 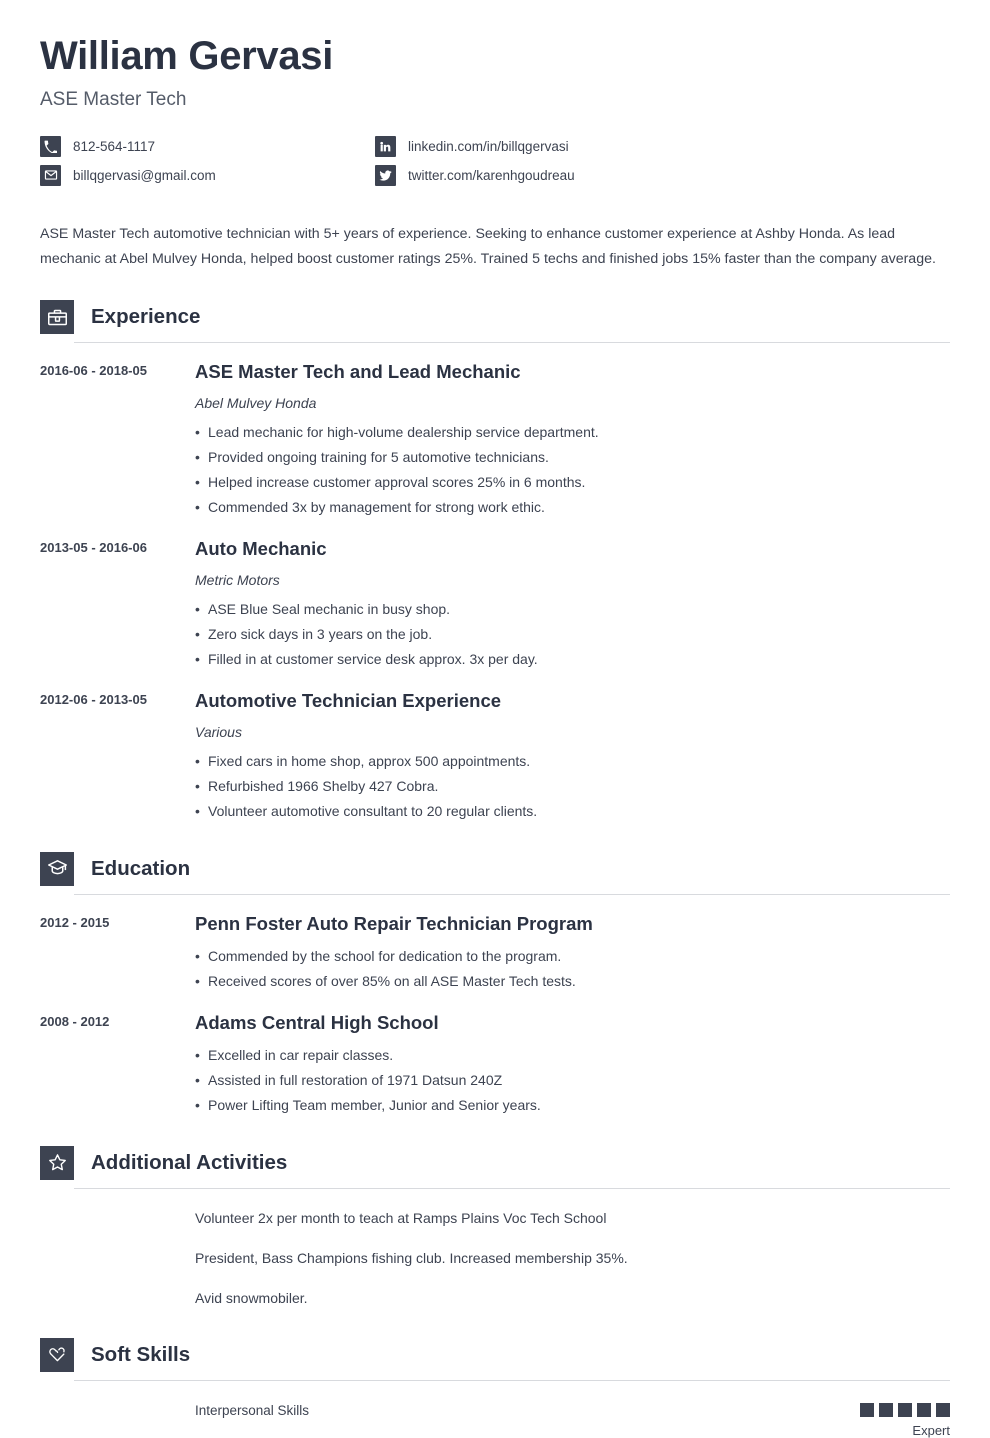 What do you see at coordinates (114, 146) in the screenshot?
I see `contact-phone-text: 812-564-1117` at bounding box center [114, 146].